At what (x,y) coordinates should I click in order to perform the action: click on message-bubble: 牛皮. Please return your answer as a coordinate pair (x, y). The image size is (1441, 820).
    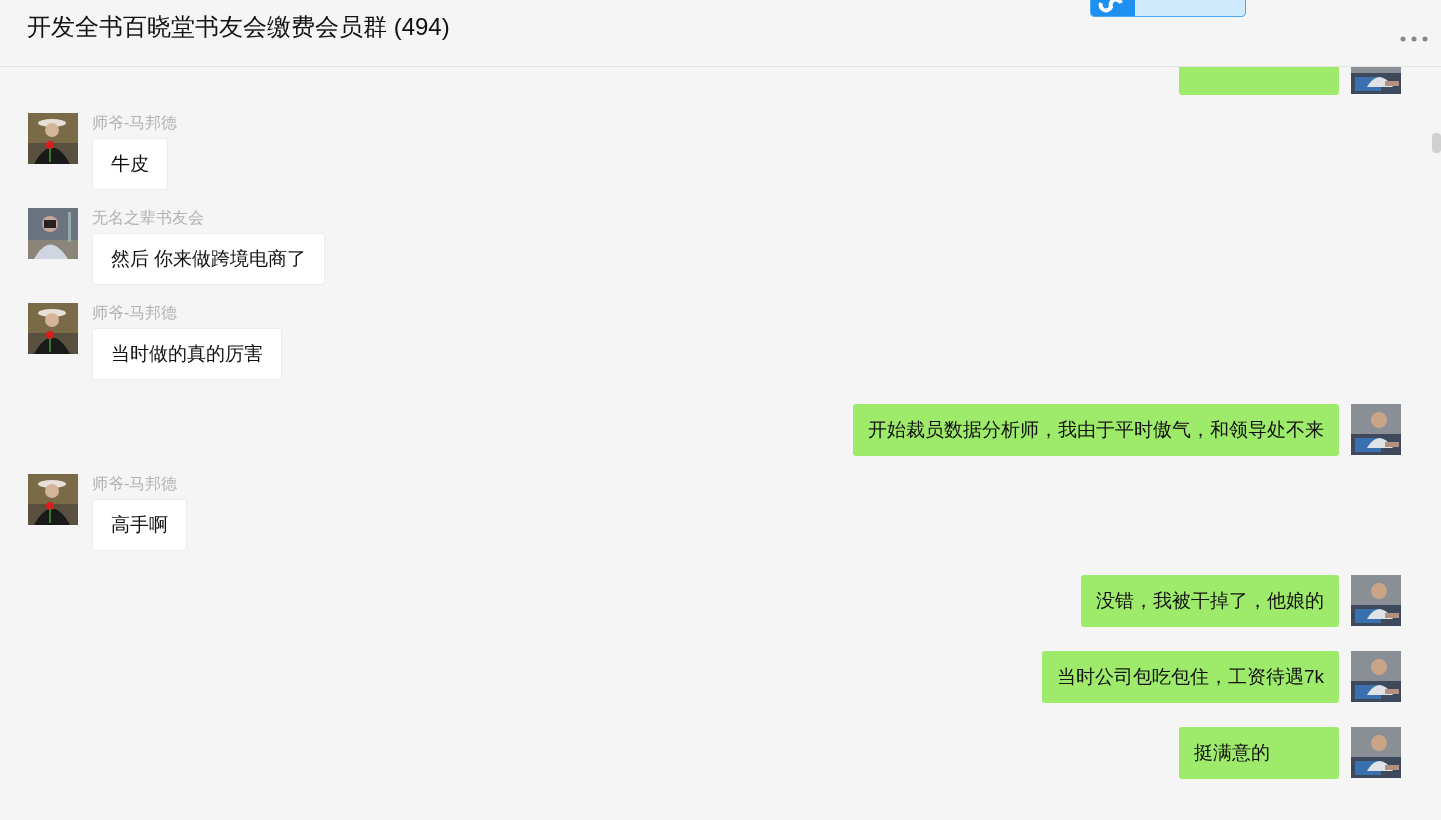
    Looking at the image, I should click on (130, 164).